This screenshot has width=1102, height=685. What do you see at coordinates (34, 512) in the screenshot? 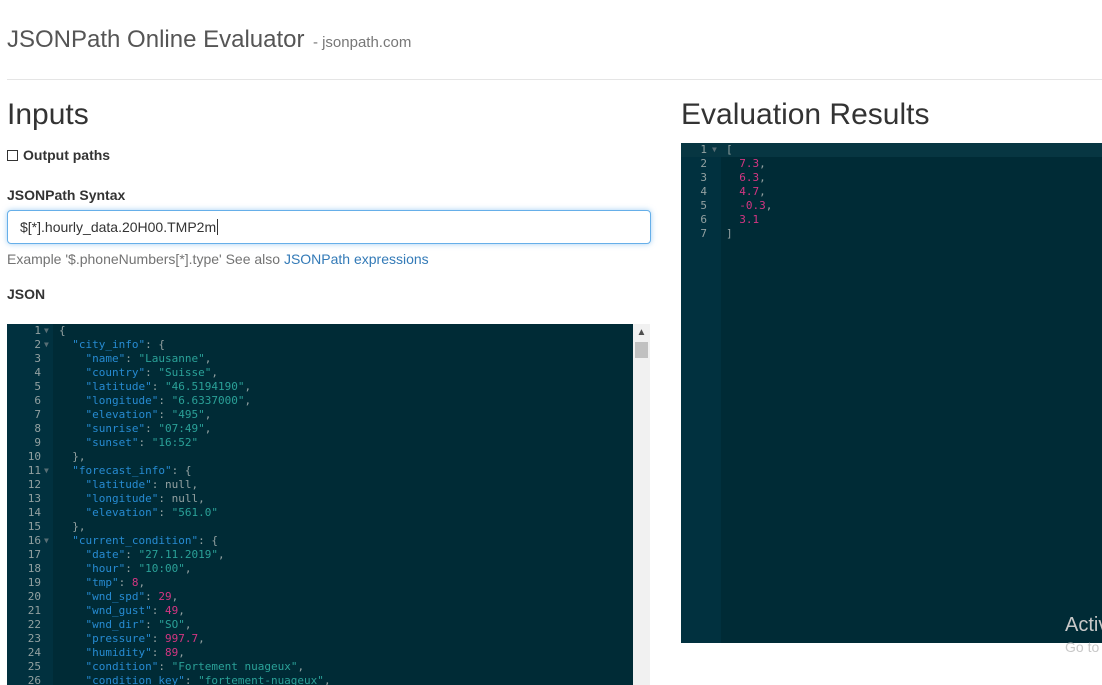
I see `line-number: 14` at bounding box center [34, 512].